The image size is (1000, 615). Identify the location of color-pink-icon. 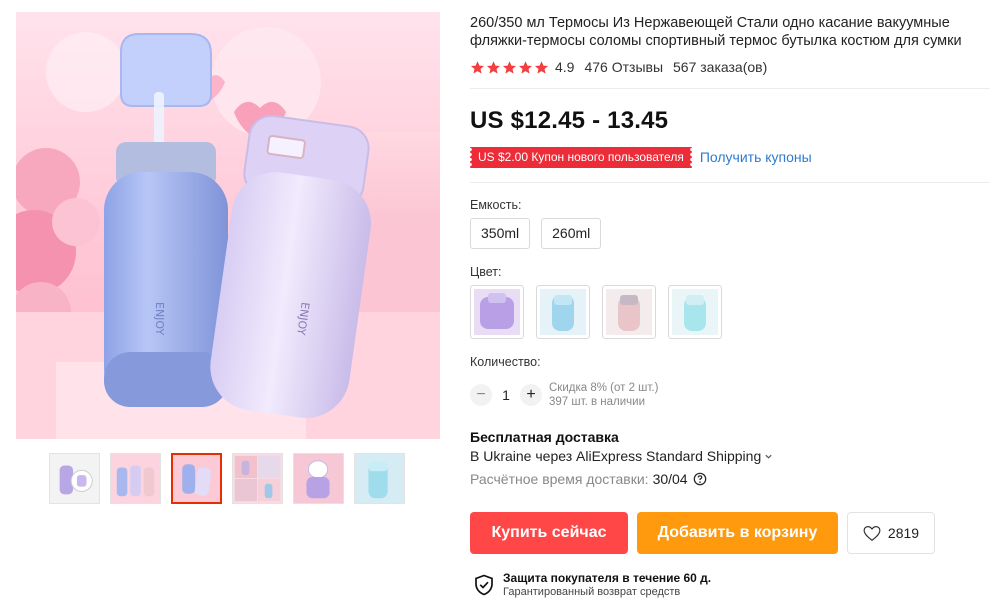
(629, 312).